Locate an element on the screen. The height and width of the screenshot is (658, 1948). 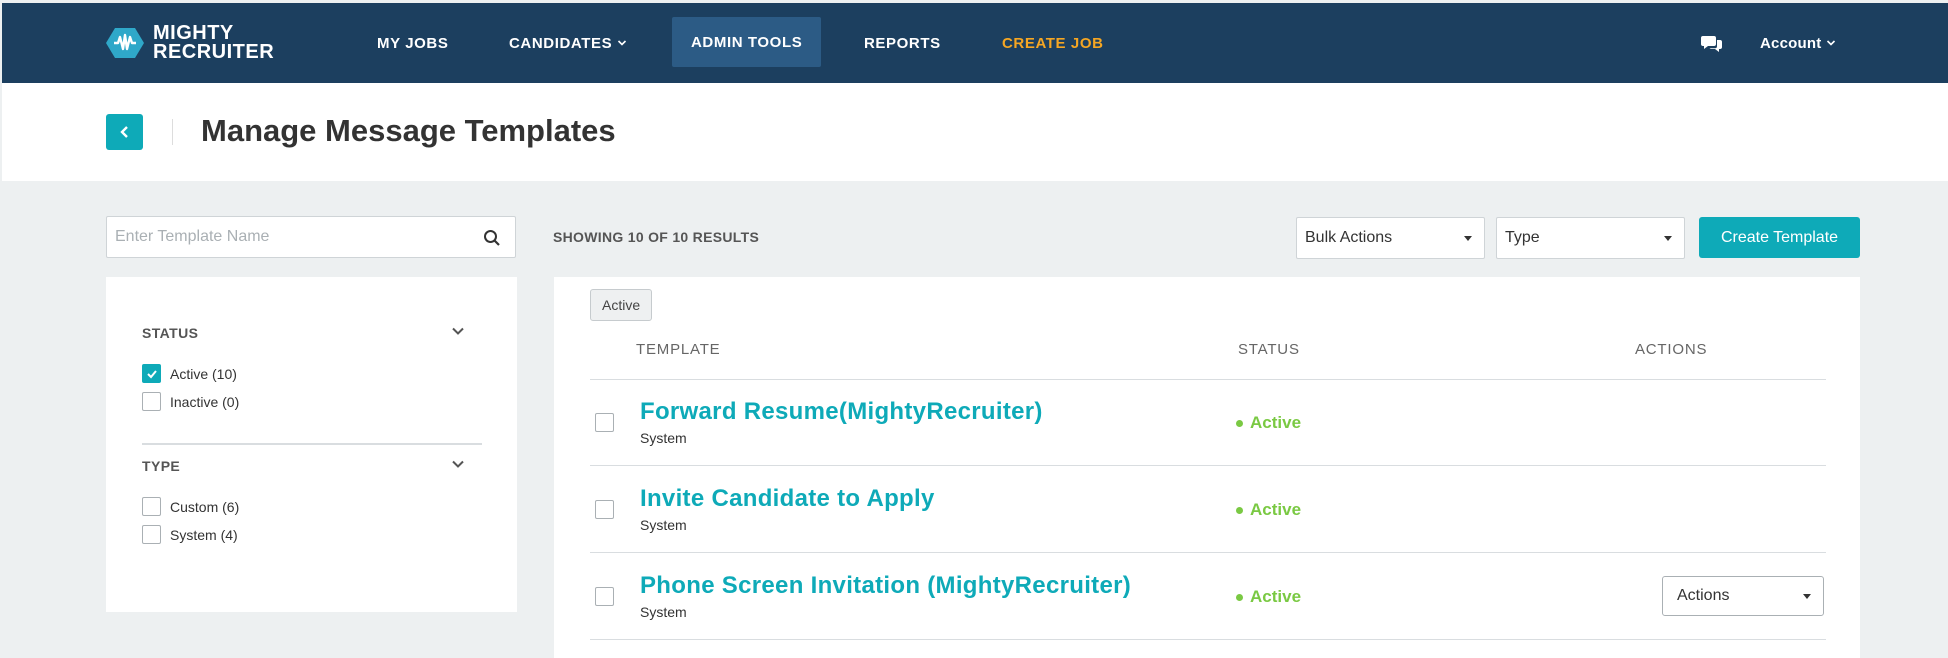
checkbox-active is located at coordinates (151, 373).